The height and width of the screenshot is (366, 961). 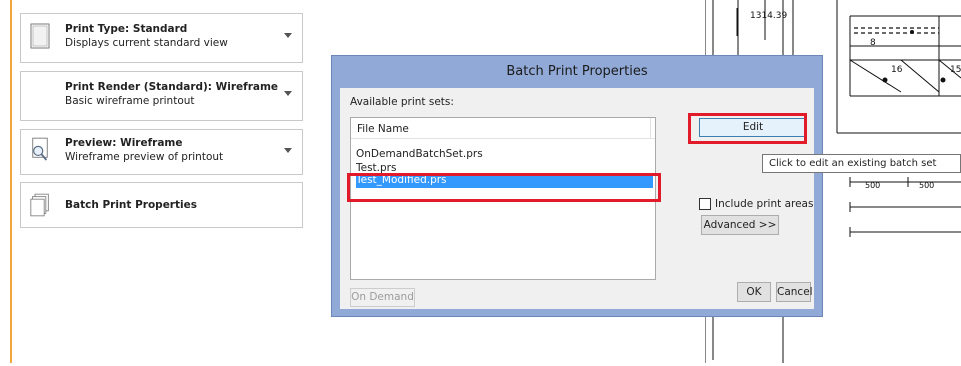 I want to click on accent-rule, so click(x=11, y=181).